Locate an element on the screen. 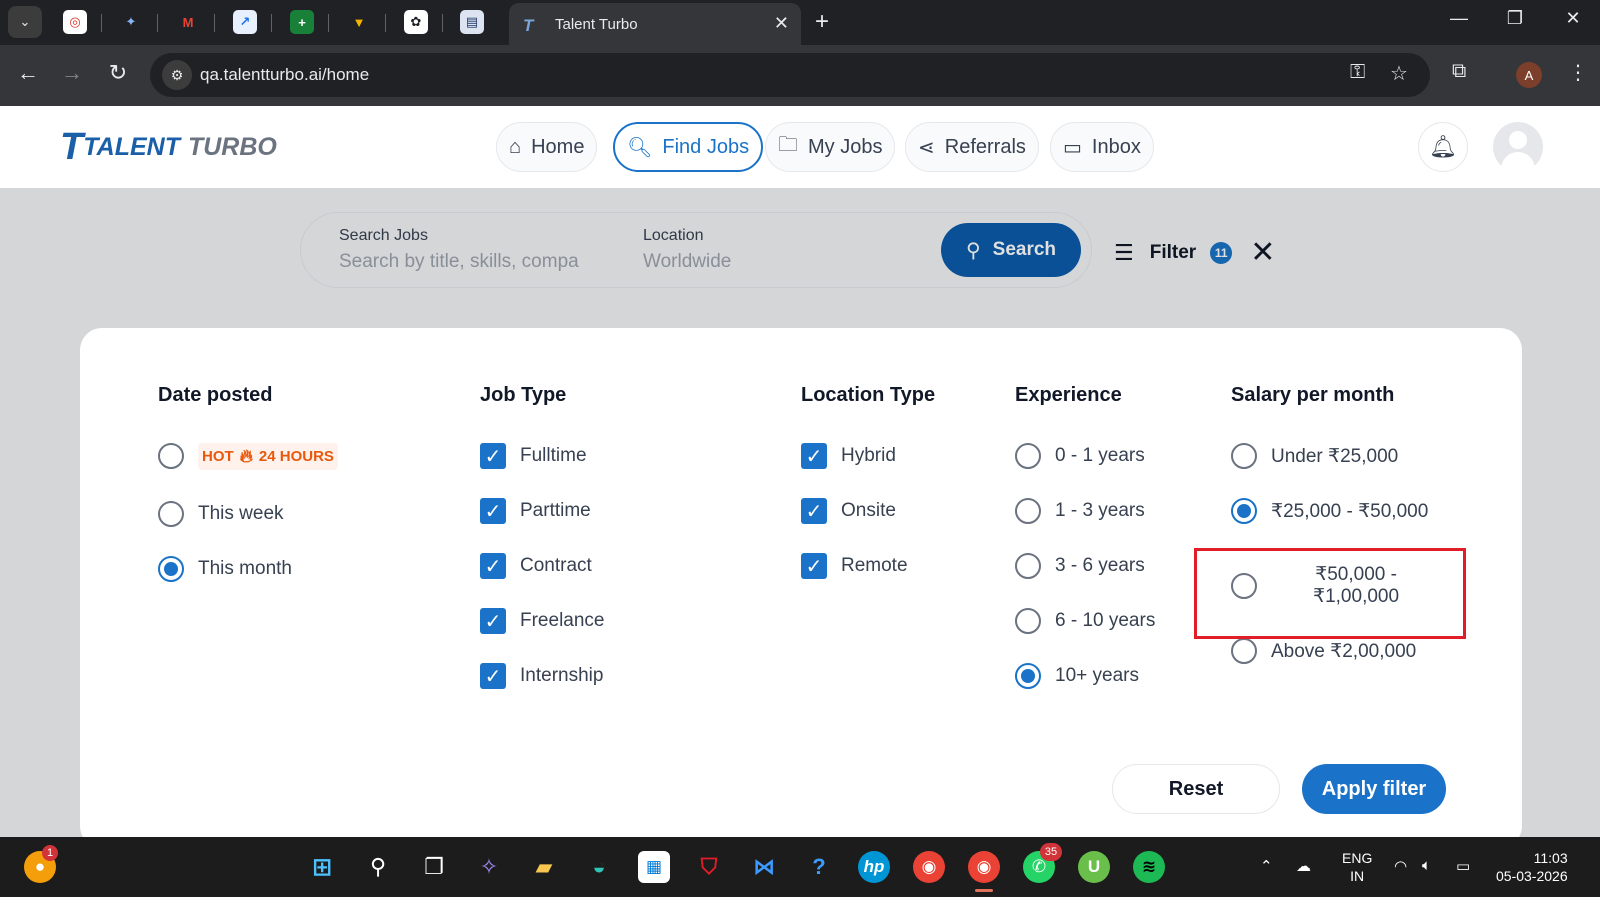 The image size is (1600, 897). close-tab-icon: ✕ is located at coordinates (781, 23).